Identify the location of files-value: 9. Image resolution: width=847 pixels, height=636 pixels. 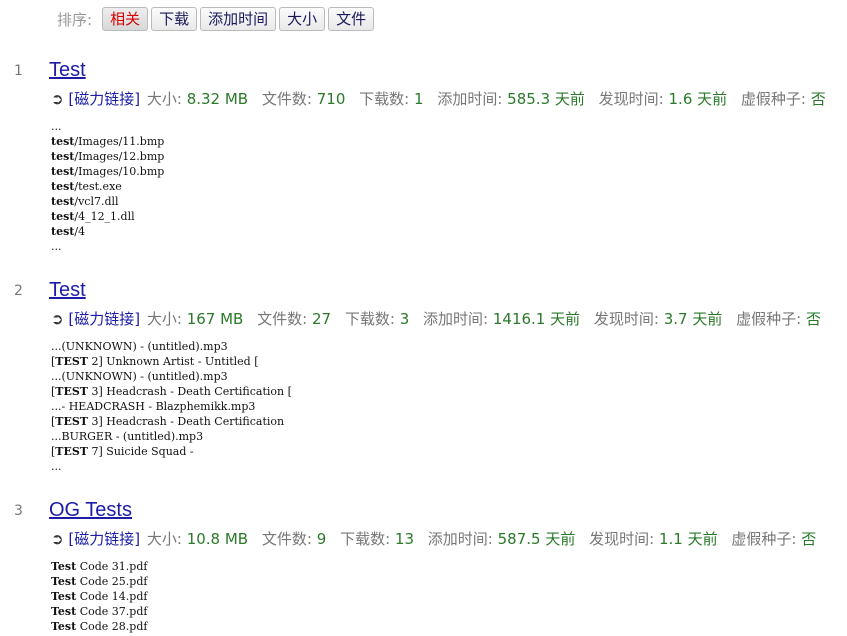
(321, 539).